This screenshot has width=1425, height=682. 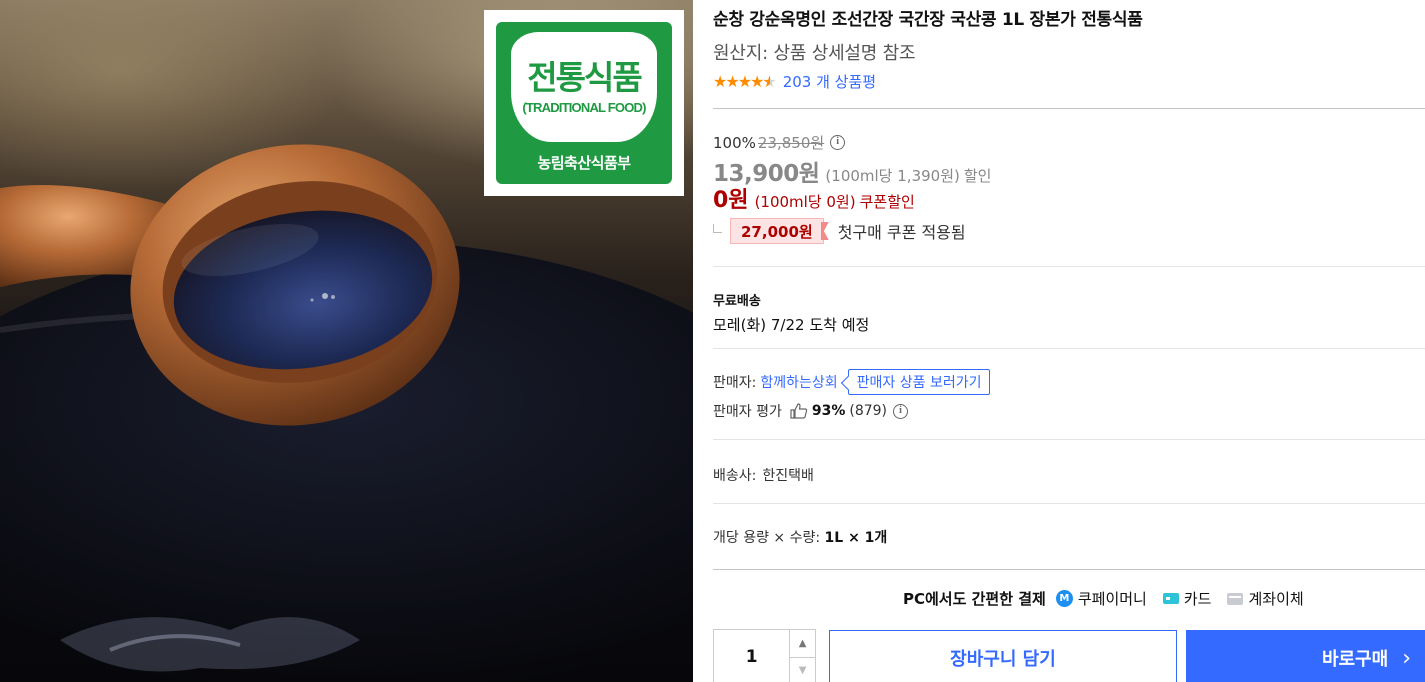 I want to click on payment-method-card: 카드, so click(x=1197, y=599).